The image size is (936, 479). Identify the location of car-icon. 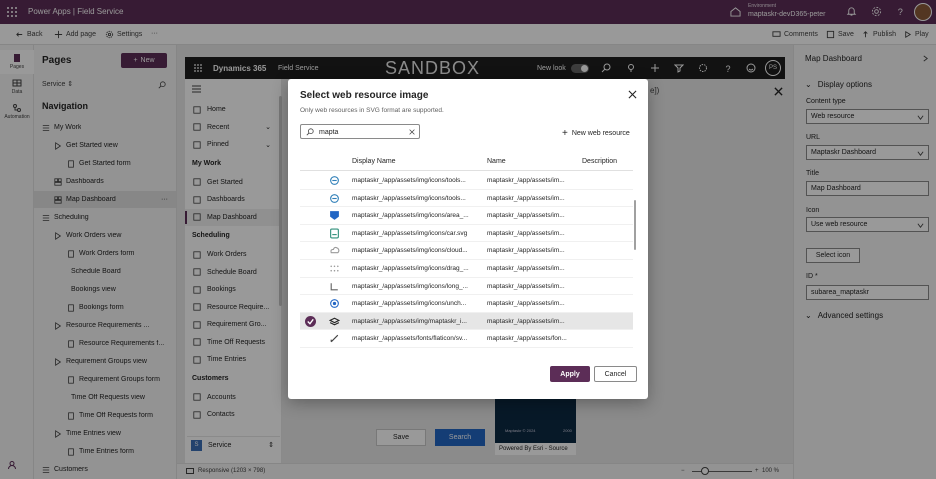
(334, 233).